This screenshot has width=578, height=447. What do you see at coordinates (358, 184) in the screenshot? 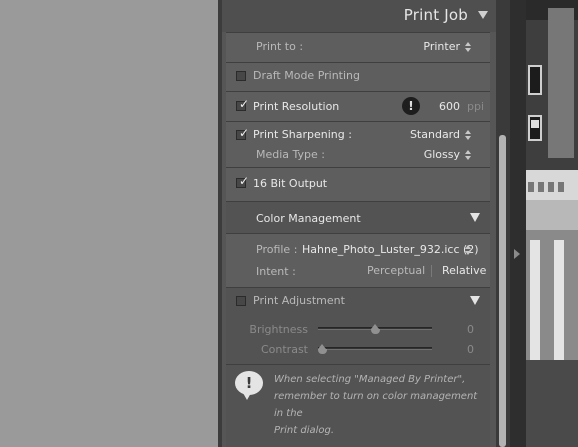
I see `bit-output-row: ✓ 16 Bit Output` at bounding box center [358, 184].